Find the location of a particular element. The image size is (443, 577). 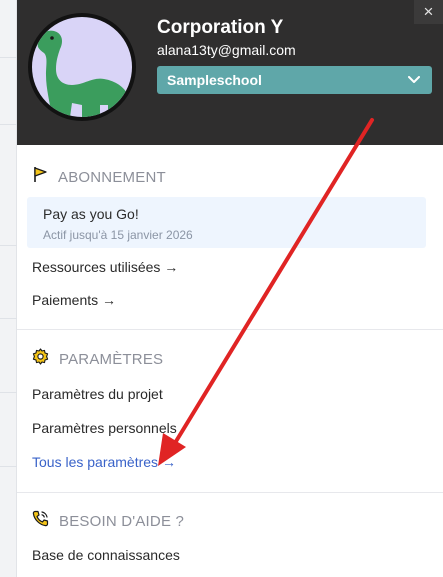

link-project-settings: Paramètres du projet is located at coordinates (97, 394).